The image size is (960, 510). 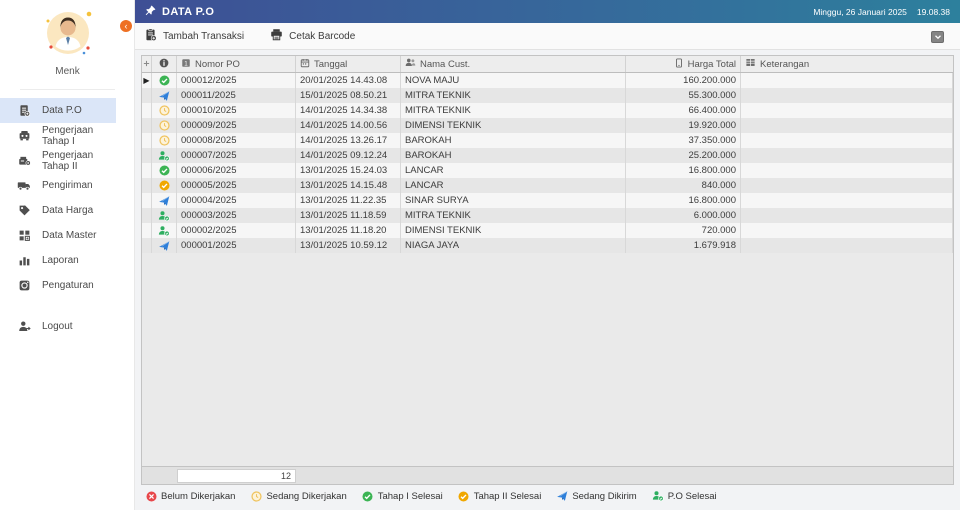 I want to click on sidebar-item-pengerjaan-tahap-ii: Pengerjaan Tahap II, so click(x=58, y=160).